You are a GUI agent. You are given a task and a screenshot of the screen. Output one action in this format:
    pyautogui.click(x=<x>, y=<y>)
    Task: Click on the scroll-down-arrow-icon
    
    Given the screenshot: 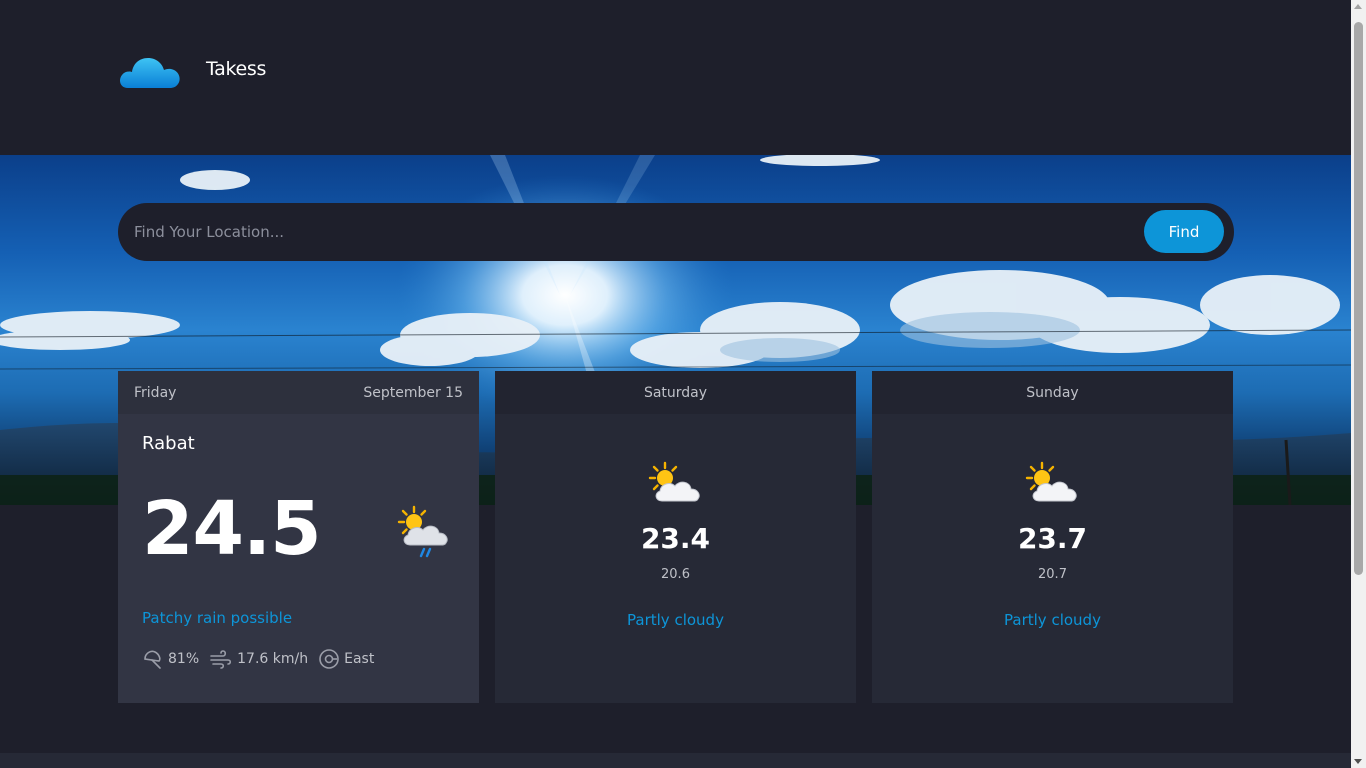 What is the action you would take?
    pyautogui.click(x=1358, y=761)
    